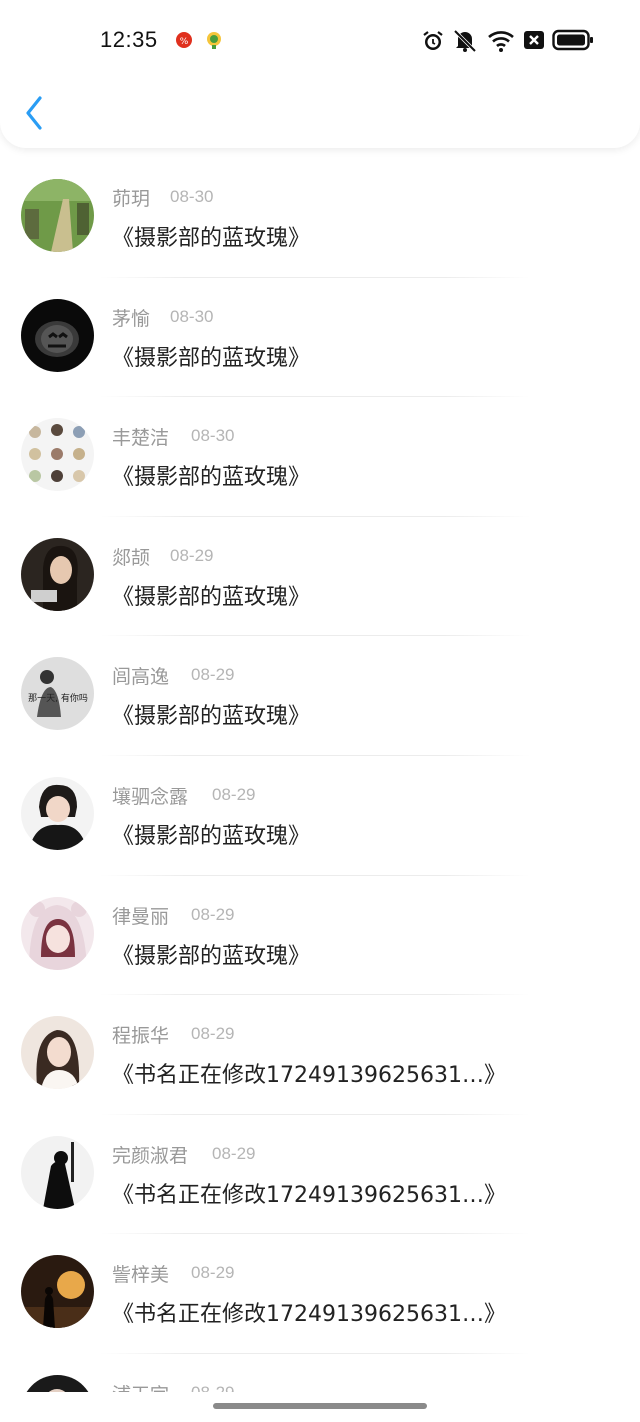  Describe the element at coordinates (501, 43) in the screenshot. I see `wifi-icon` at that location.